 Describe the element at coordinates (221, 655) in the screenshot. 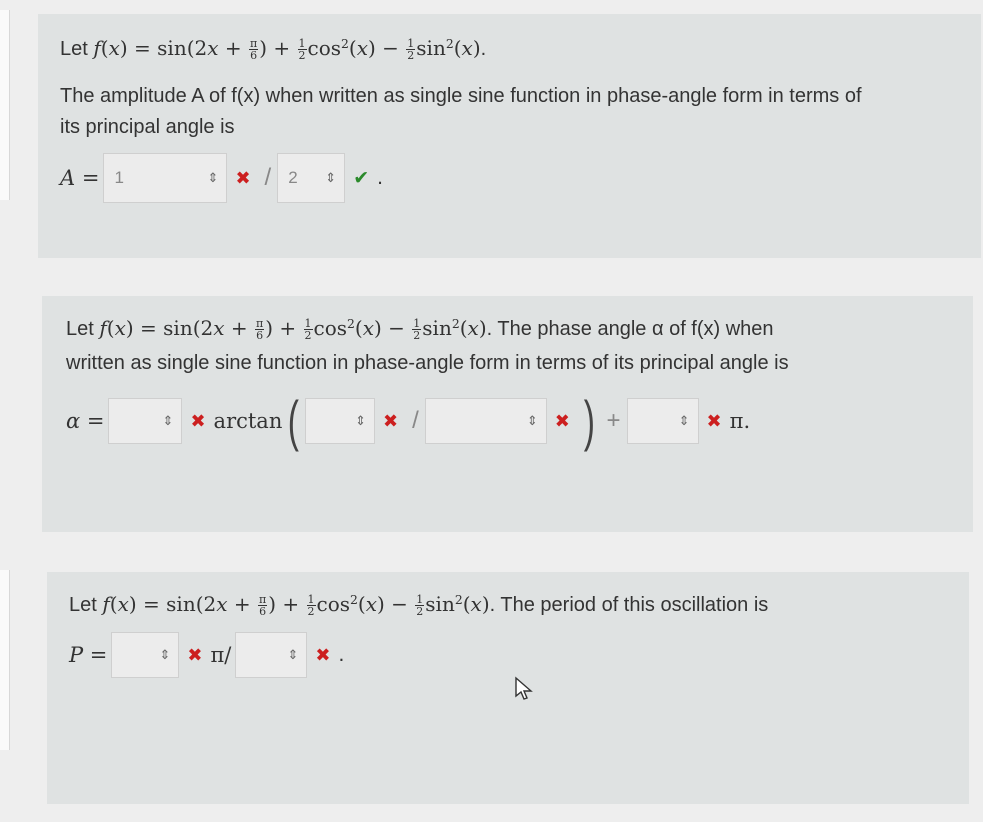

I see `pi-slash-label: π/` at that location.